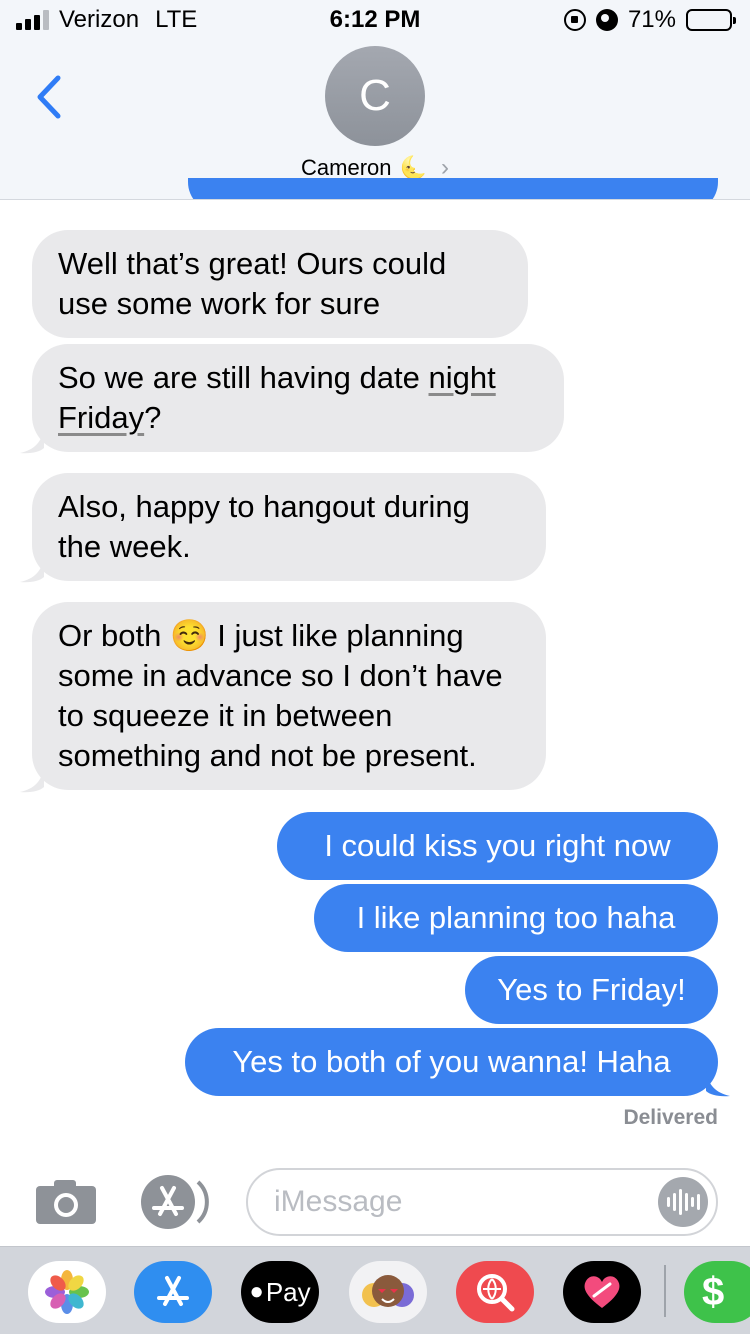 The height and width of the screenshot is (1334, 750). Describe the element at coordinates (256, 1291) in the screenshot. I see `apple-logo-icon: ●` at that location.